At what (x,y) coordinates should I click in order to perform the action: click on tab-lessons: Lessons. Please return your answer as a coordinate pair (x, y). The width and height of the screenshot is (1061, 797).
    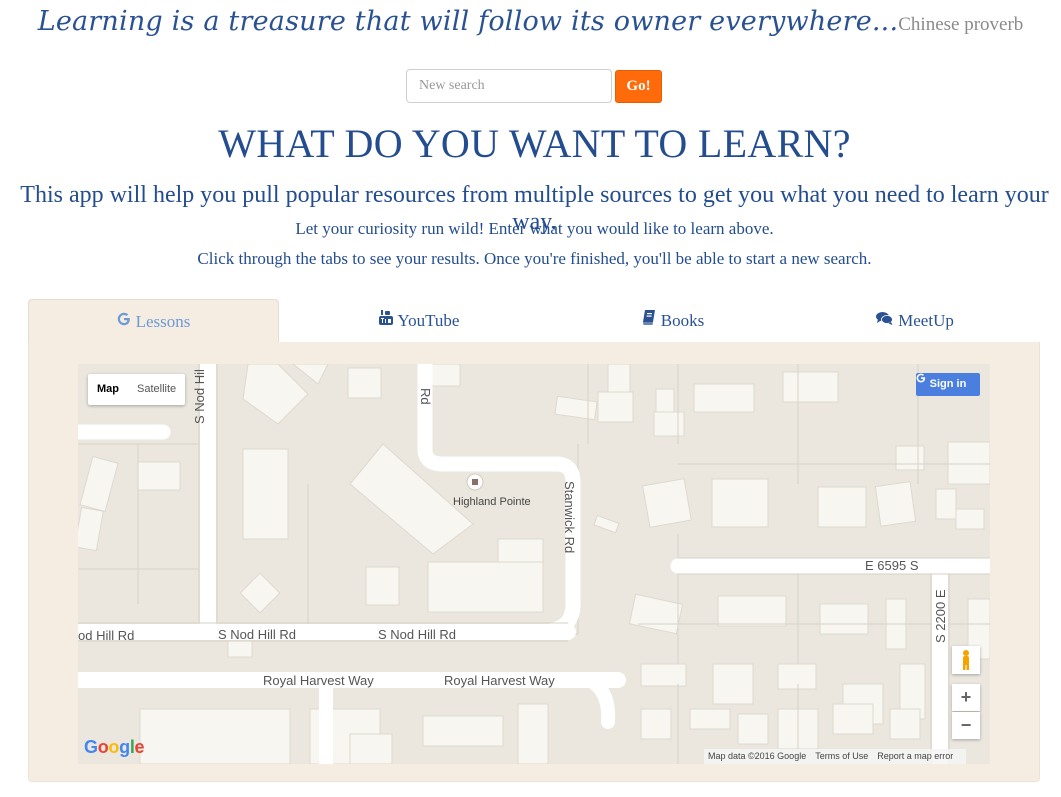
    Looking at the image, I should click on (153, 321).